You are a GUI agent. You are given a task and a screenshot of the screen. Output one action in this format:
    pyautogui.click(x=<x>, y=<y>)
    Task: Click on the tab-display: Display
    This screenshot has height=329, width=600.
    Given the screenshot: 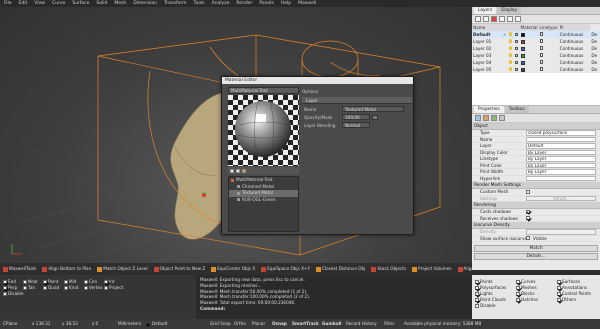 What is the action you would take?
    pyautogui.click(x=509, y=10)
    